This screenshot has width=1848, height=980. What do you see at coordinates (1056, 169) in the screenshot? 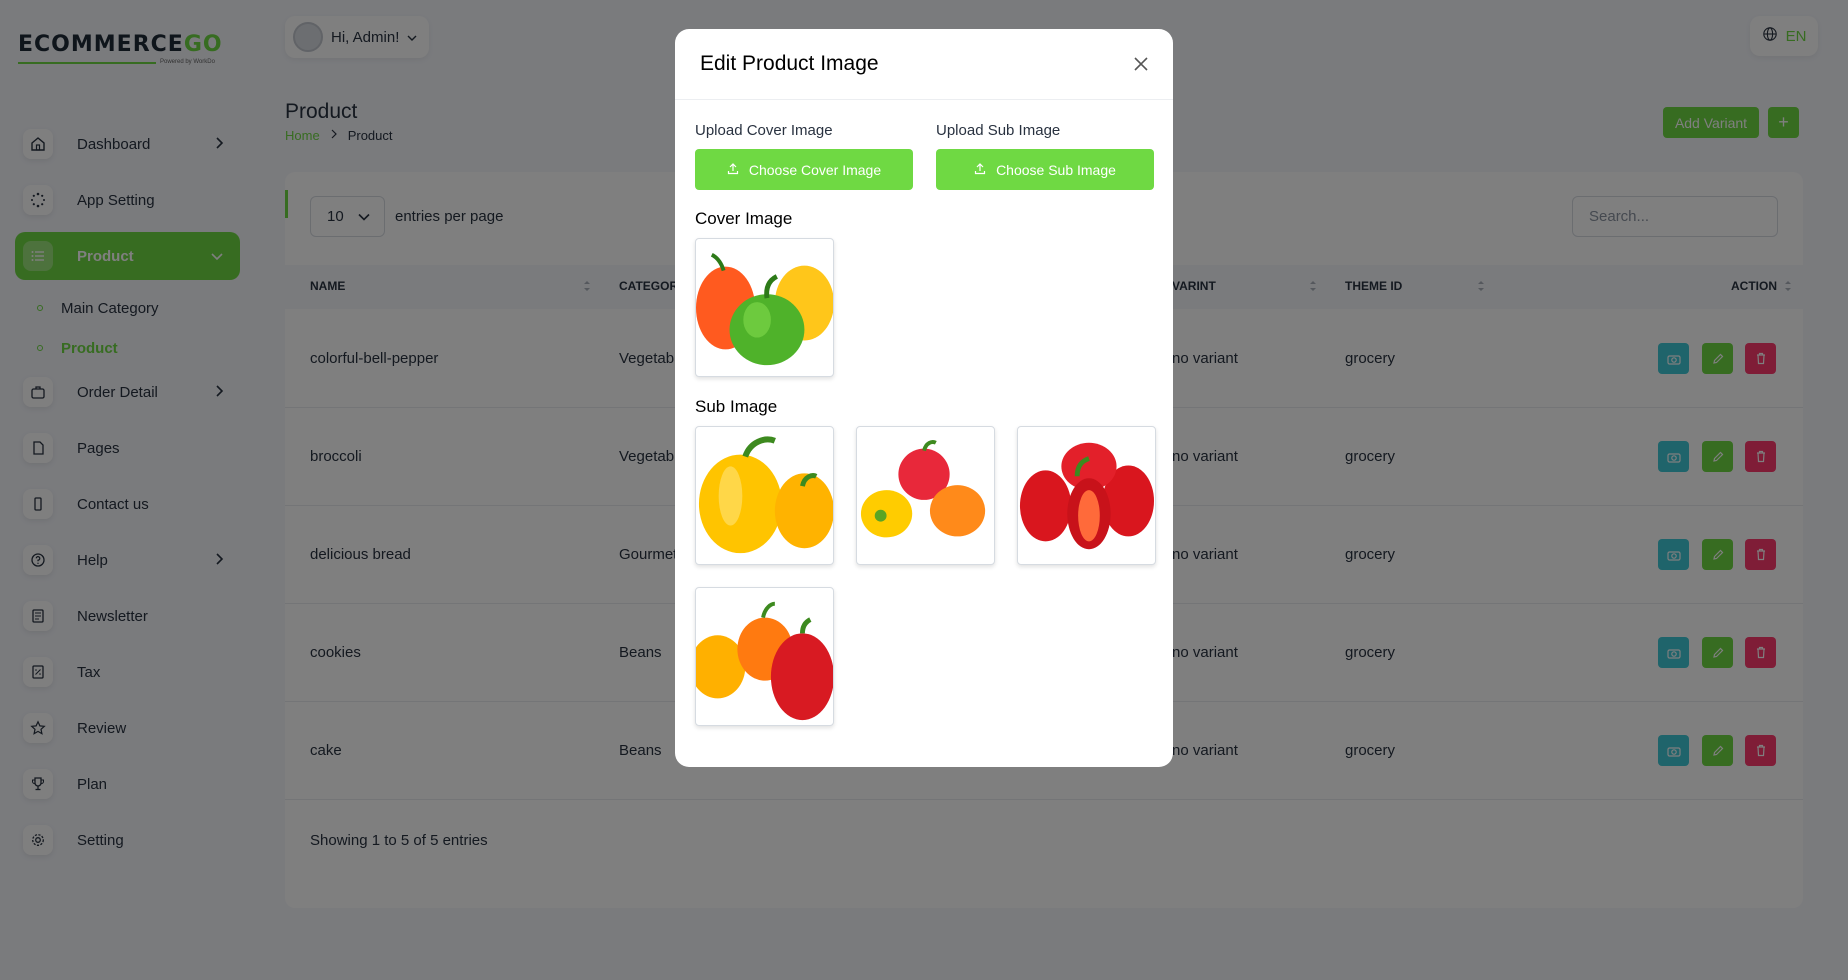
I see `choose-sub-label: Choose Sub Image` at bounding box center [1056, 169].